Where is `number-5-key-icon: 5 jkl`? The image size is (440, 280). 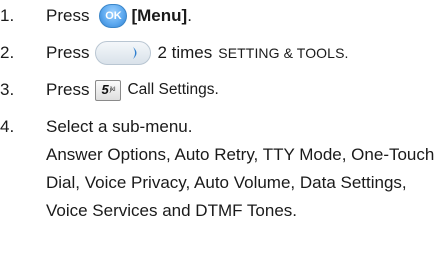
number-5-key-icon: 5 jkl is located at coordinates (108, 90).